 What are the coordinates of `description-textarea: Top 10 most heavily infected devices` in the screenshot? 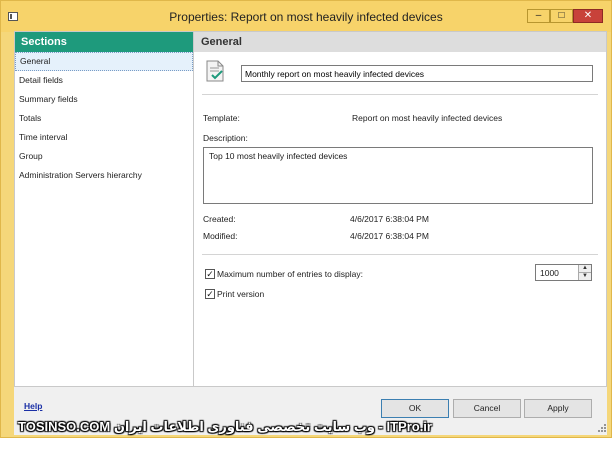 It's located at (398, 175).